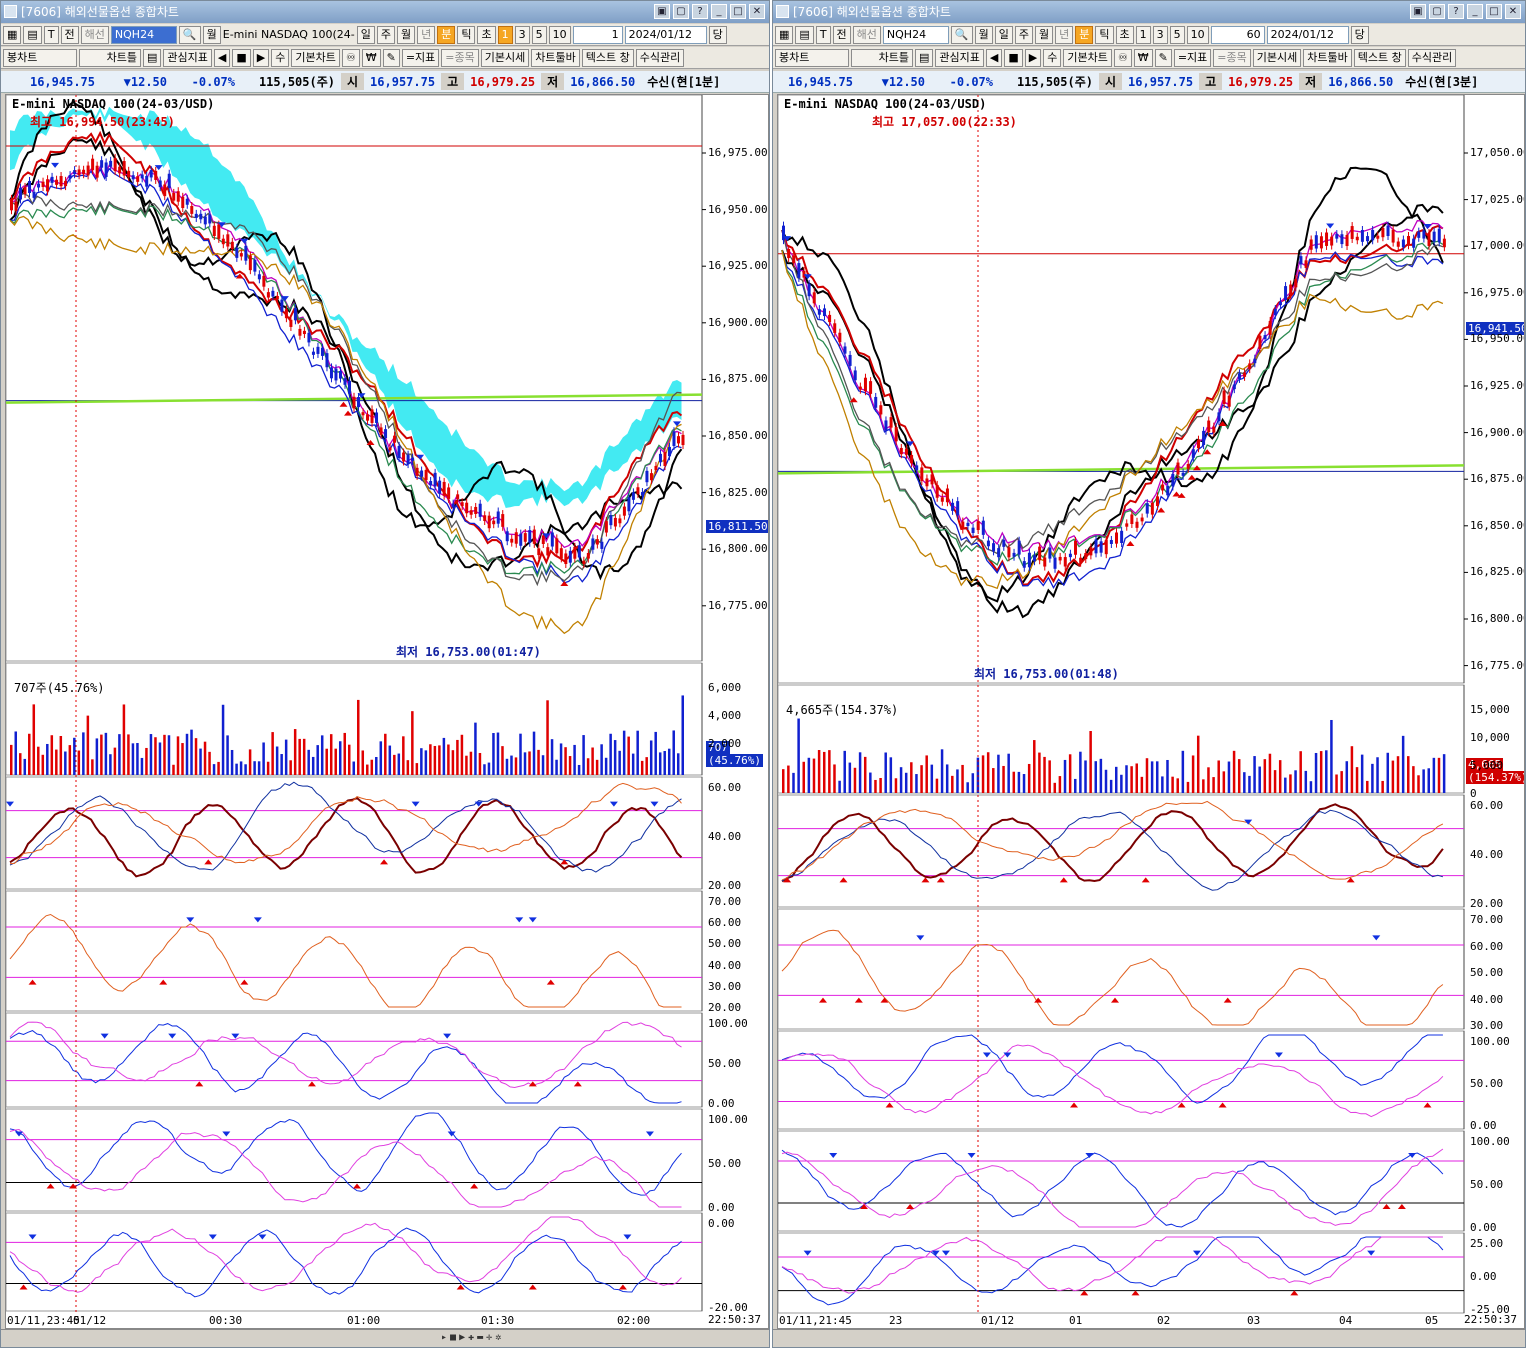 The height and width of the screenshot is (1348, 1526). What do you see at coordinates (444, 1337) in the screenshot?
I see `scroll-left-icon: ▸` at bounding box center [444, 1337].